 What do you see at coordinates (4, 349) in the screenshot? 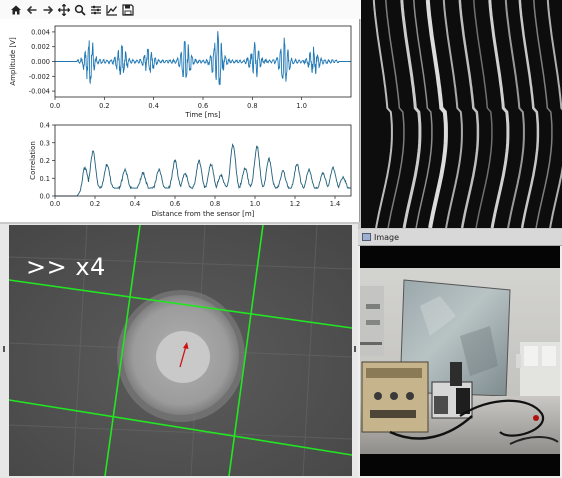
I see `splitter-handle-left` at bounding box center [4, 349].